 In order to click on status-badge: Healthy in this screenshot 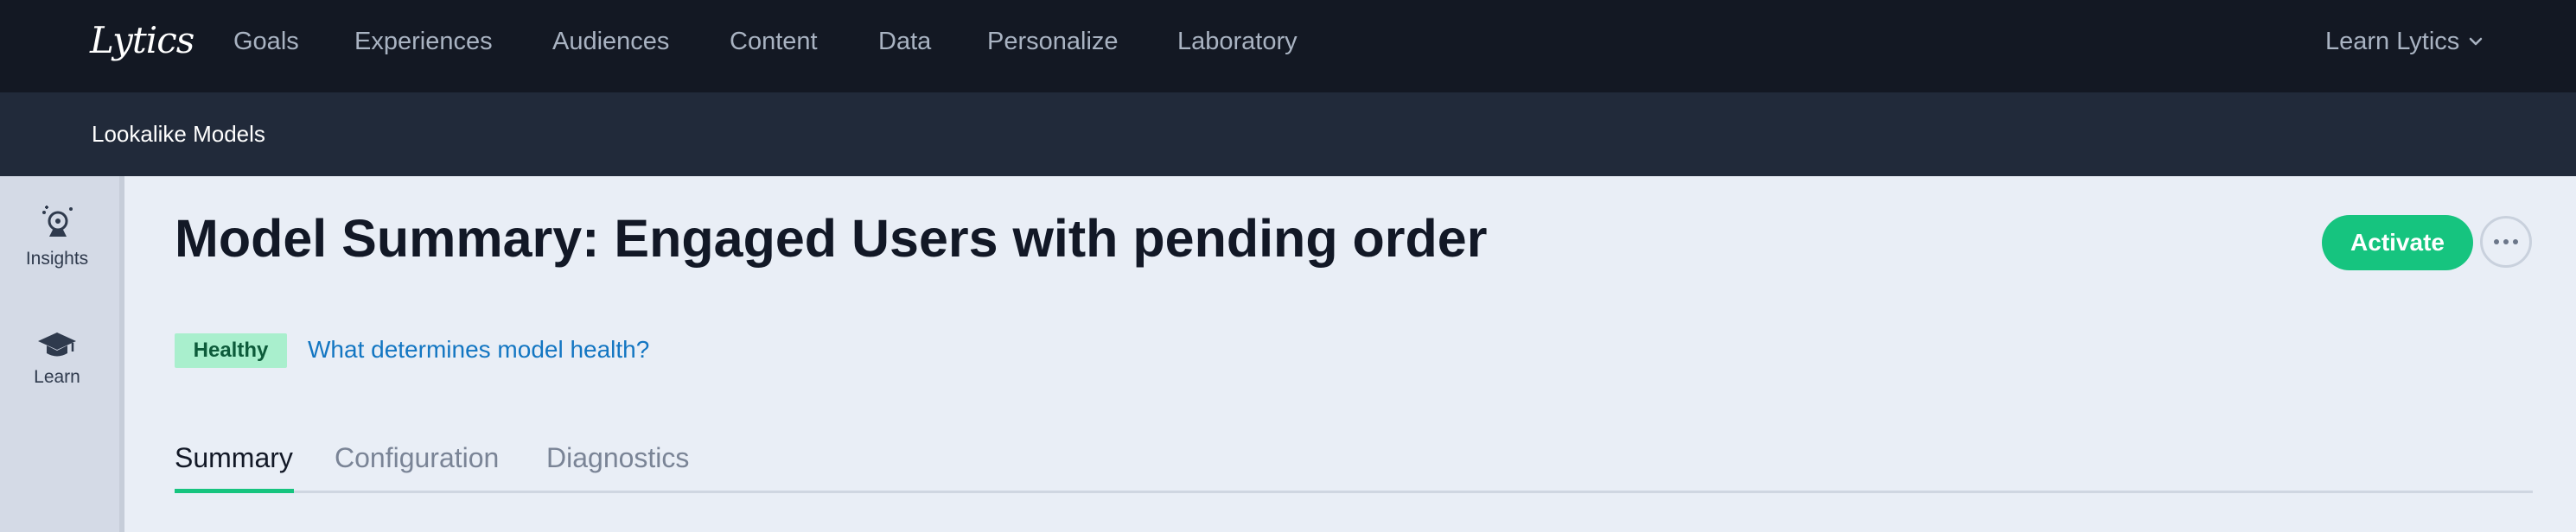, I will do `click(231, 350)`.